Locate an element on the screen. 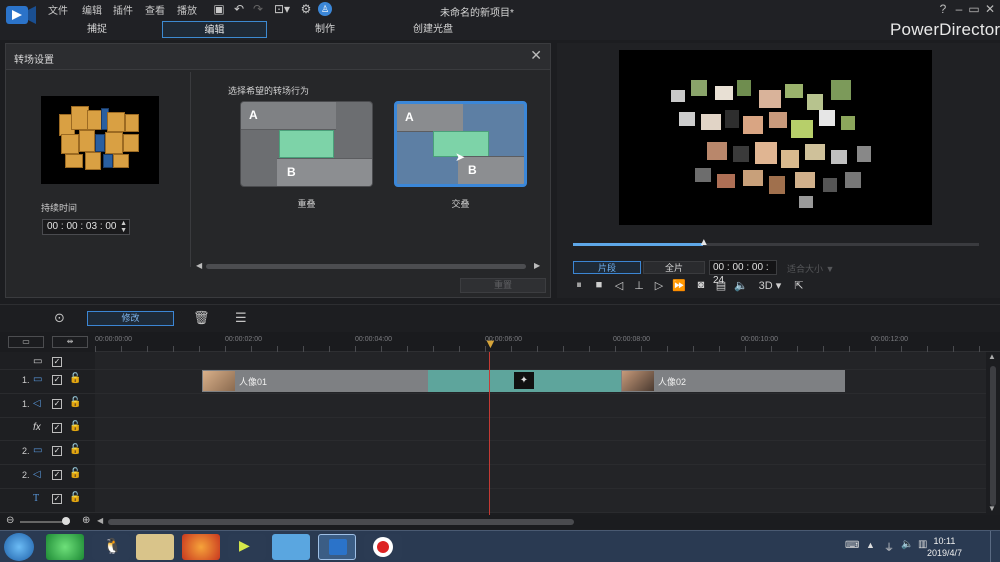  collapse-icon: ⊙ is located at coordinates (59, 318).